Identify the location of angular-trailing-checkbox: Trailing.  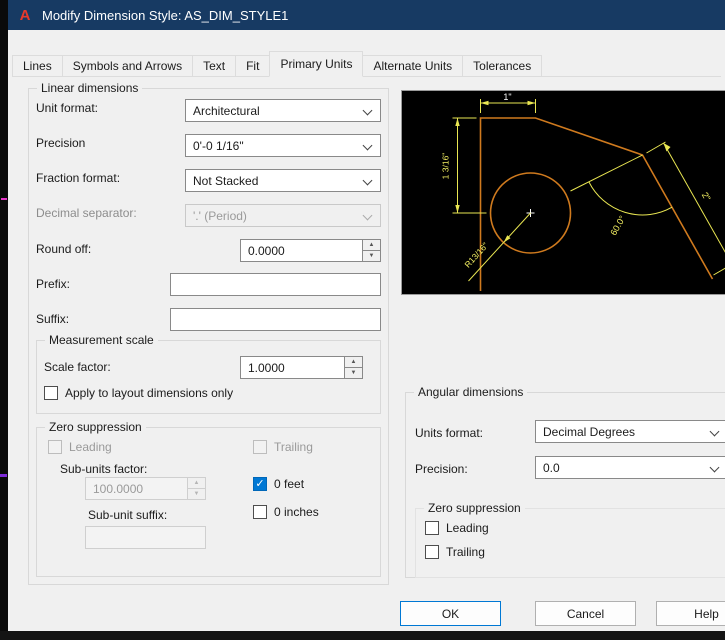
(455, 552).